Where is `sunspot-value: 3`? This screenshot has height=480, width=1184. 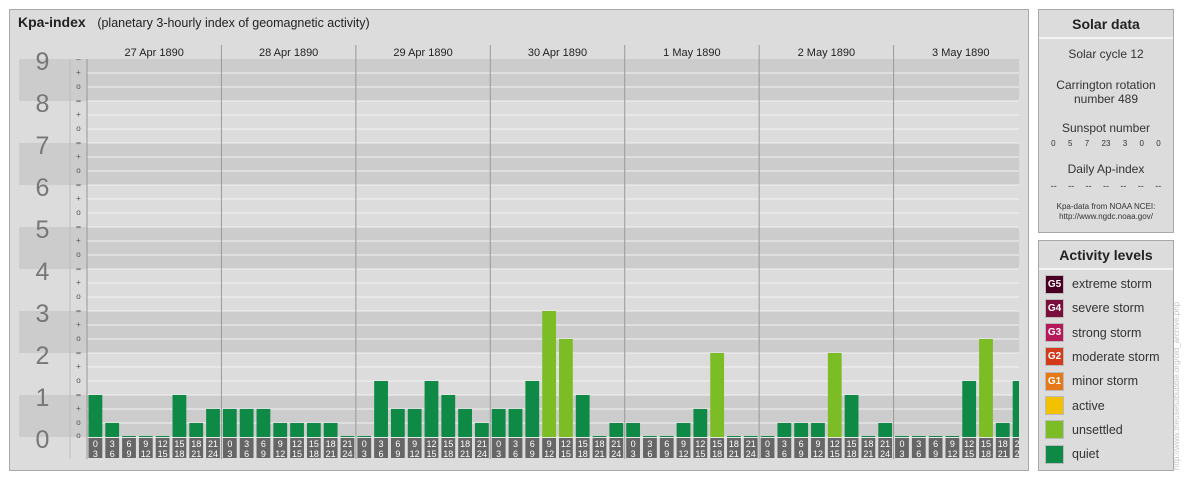 sunspot-value: 3 is located at coordinates (1125, 143).